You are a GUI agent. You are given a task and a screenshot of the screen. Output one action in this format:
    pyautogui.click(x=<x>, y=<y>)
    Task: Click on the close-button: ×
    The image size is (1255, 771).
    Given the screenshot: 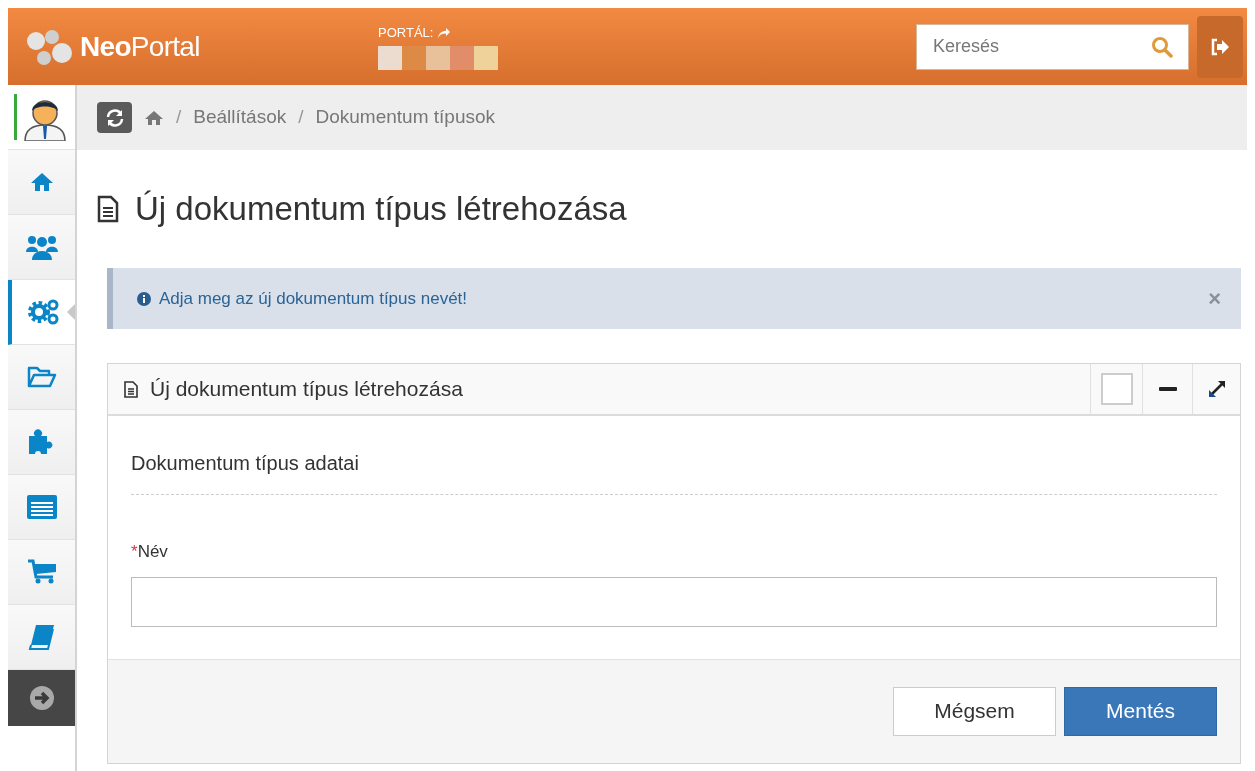 What is the action you would take?
    pyautogui.click(x=1214, y=298)
    